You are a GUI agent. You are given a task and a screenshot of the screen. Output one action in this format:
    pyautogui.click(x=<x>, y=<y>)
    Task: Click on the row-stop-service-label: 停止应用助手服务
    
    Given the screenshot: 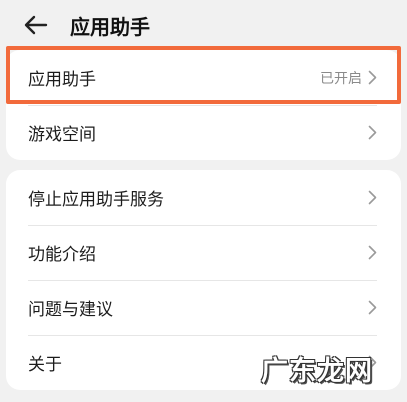 What is the action you would take?
    pyautogui.click(x=96, y=200)
    